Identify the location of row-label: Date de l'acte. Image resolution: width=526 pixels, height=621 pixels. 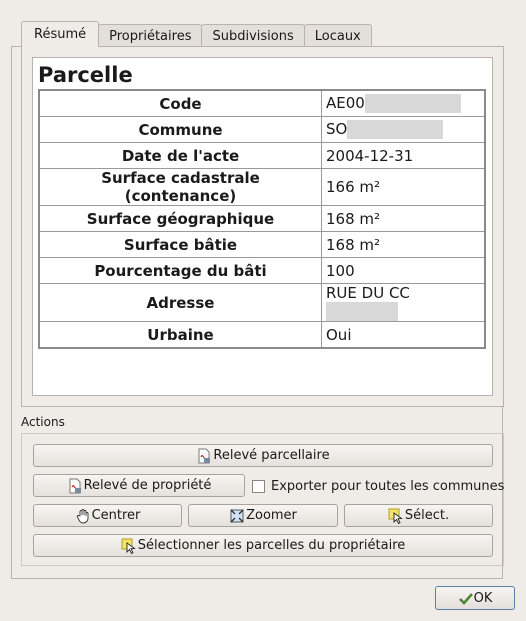
(180, 155).